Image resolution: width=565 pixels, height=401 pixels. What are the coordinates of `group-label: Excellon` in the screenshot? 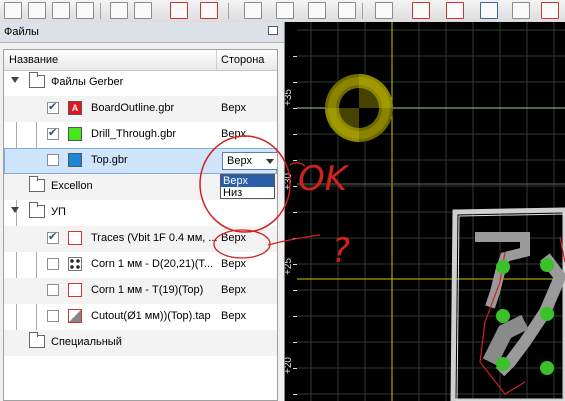 It's located at (72, 186).